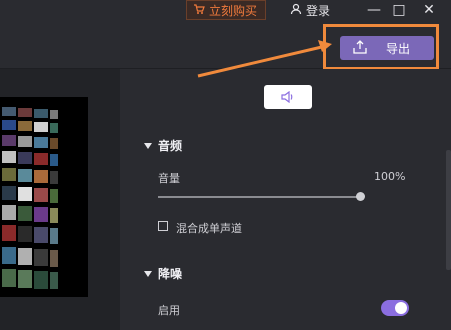 The width and height of the screenshot is (451, 330). I want to click on title-bar: 立刻购买 登录 — □ ✕, so click(225, 11).